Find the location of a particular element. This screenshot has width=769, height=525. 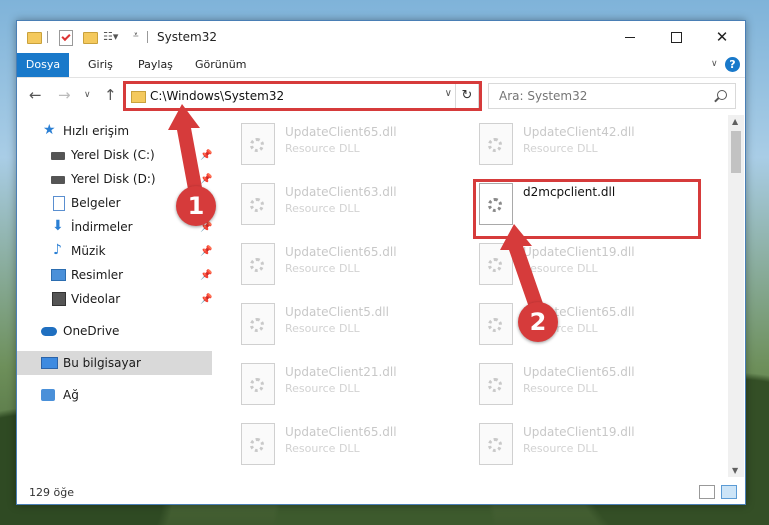

sidebar-item-quick-access: ★ Hızlı erişim is located at coordinates (114, 131).